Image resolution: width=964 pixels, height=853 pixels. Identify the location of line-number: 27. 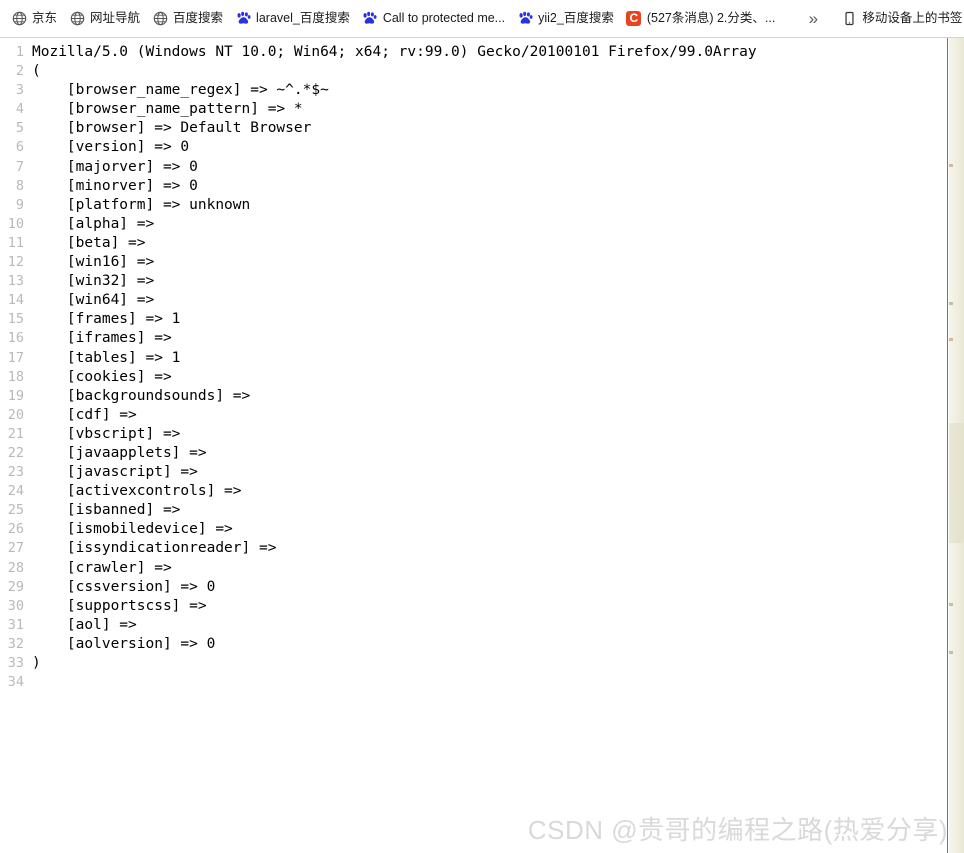
(15, 548).